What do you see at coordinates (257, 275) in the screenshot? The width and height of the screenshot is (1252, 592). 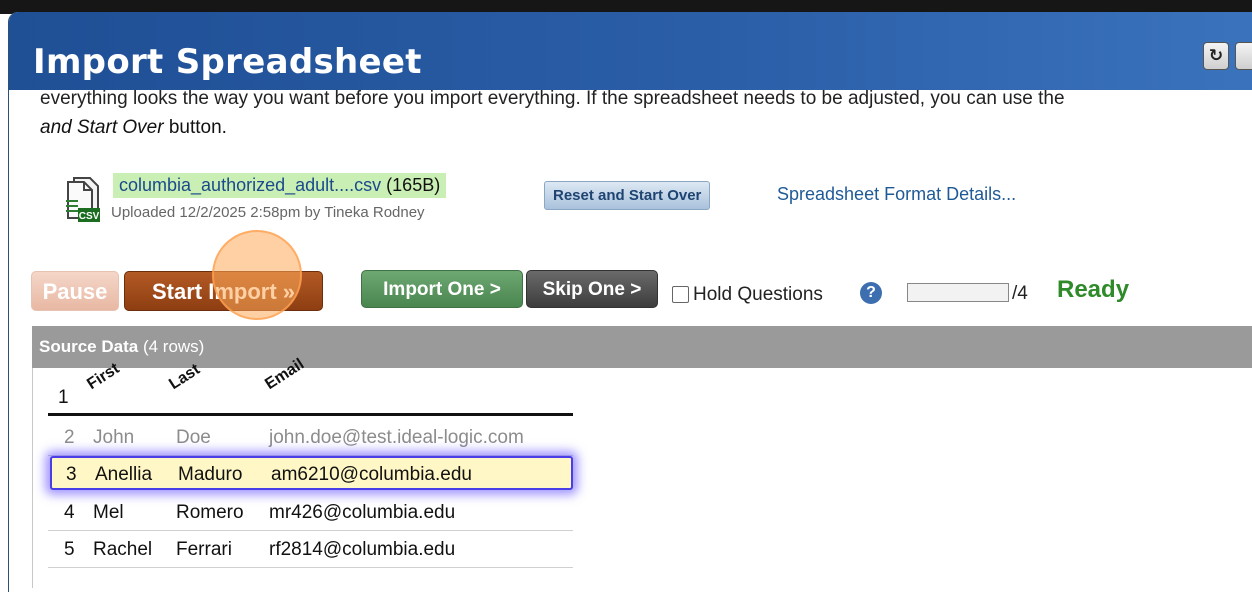 I see `click-indicator` at bounding box center [257, 275].